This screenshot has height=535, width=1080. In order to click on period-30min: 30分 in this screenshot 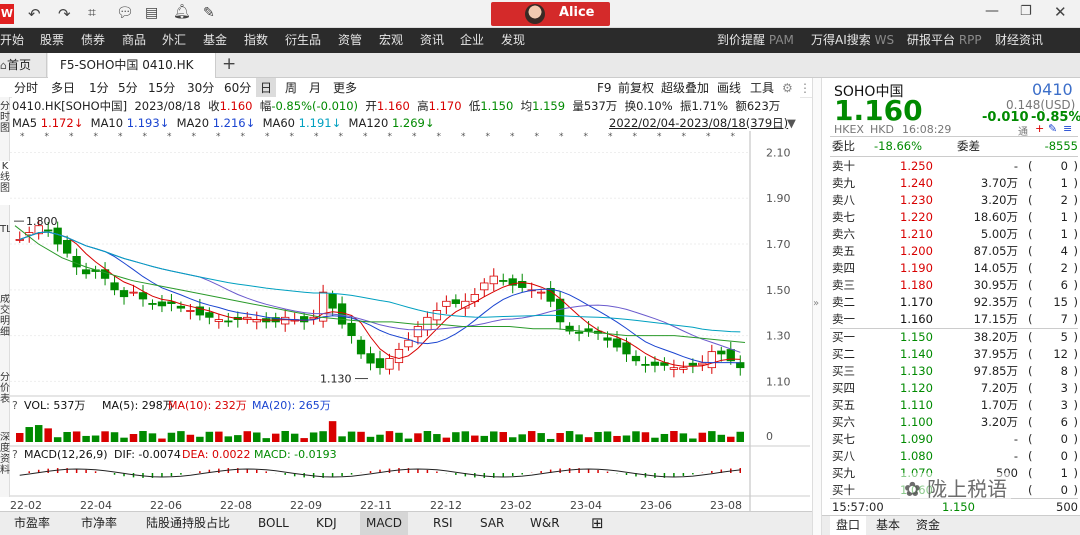, I will do `click(200, 88)`.